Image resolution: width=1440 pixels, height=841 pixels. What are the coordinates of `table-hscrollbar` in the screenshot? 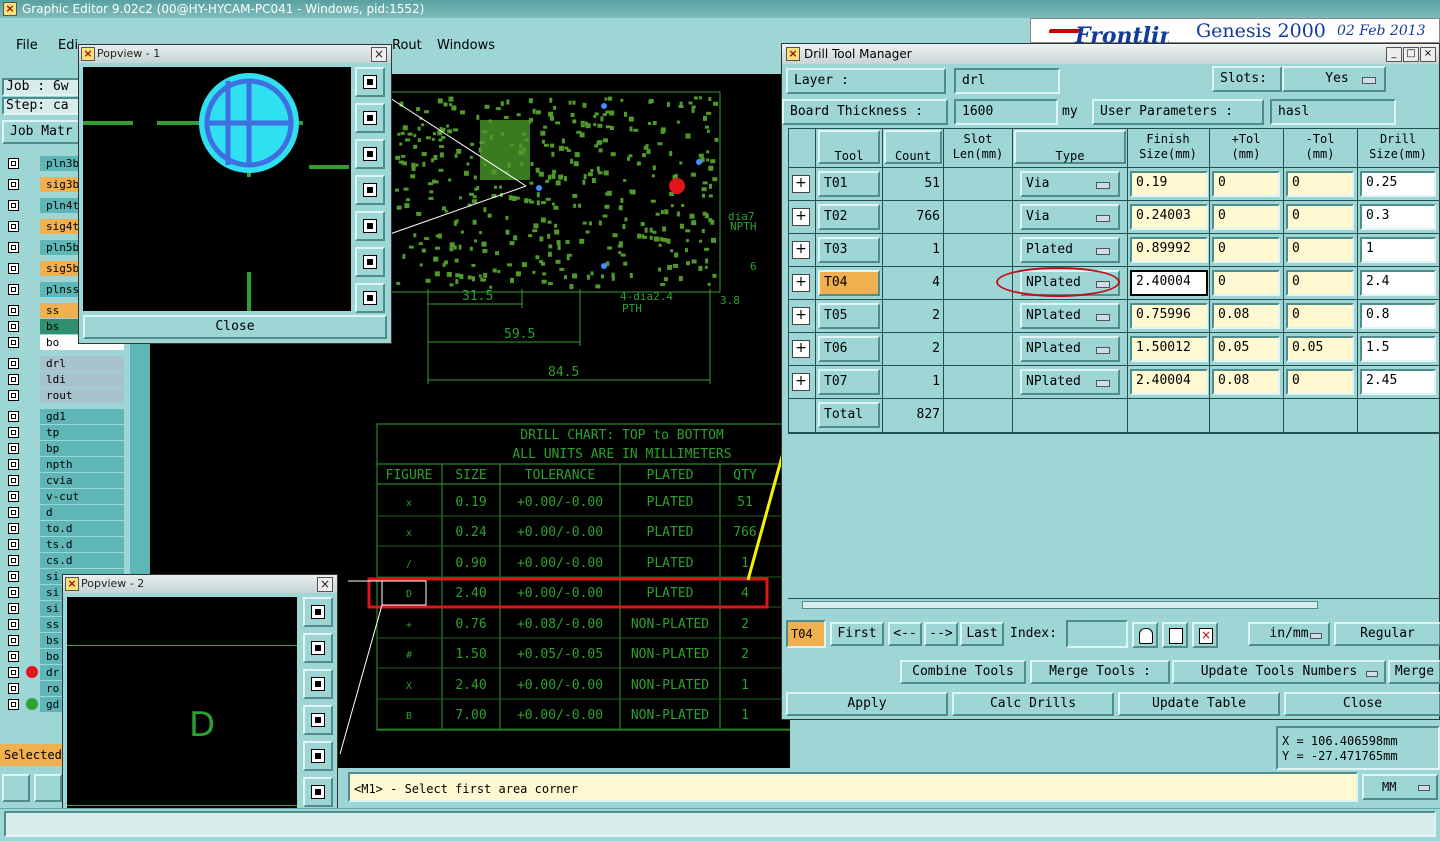 It's located at (1114, 604).